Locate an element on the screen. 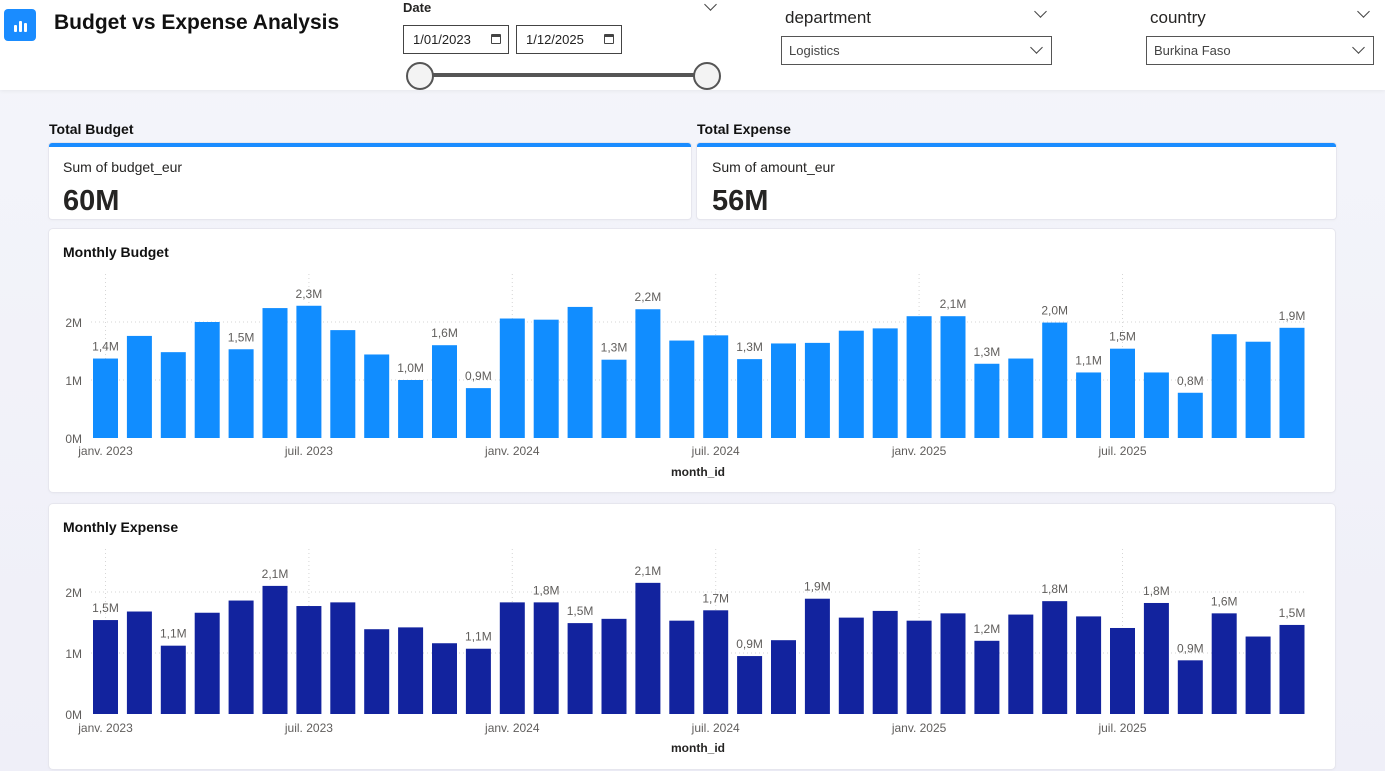 This screenshot has height=771, width=1385. country-filter-label: country is located at coordinates (1178, 17).